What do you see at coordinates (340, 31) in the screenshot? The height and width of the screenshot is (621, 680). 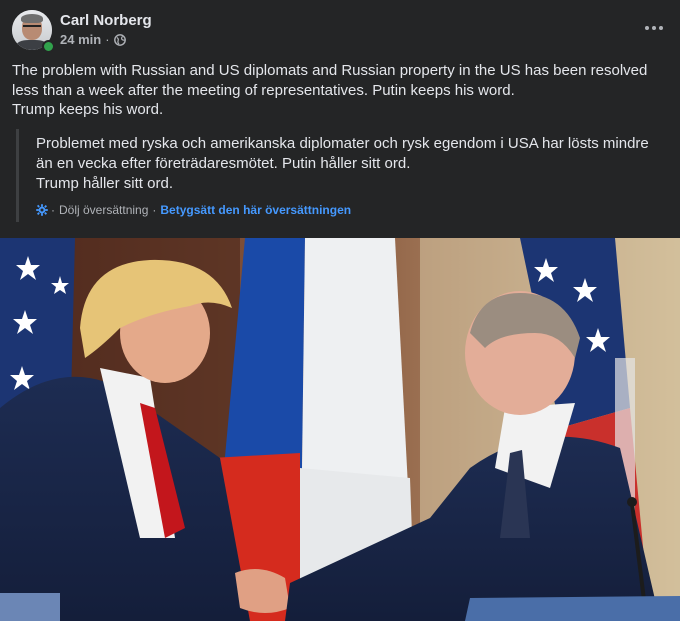 I see `post-header: Carl Norberg 24 min ·` at bounding box center [340, 31].